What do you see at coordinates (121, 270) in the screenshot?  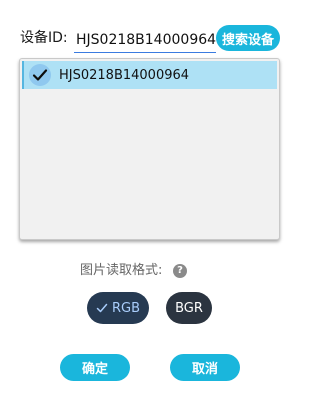 I see `image-format-label: 图片读取格式:` at bounding box center [121, 270].